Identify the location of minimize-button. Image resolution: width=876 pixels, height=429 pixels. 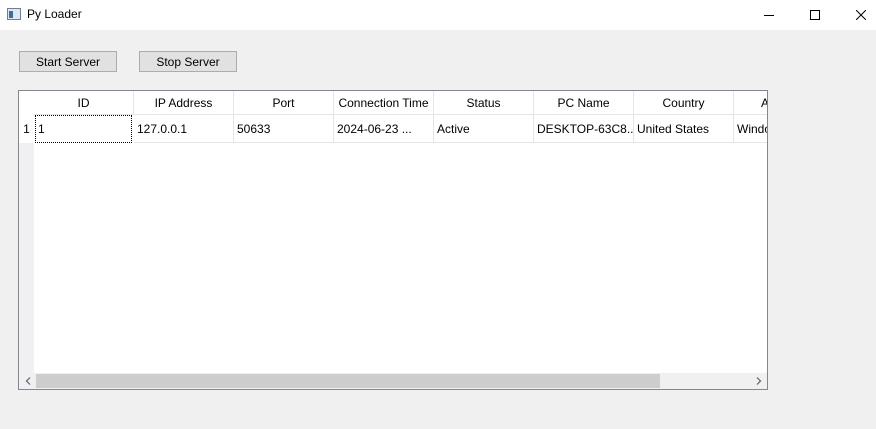
(769, 15).